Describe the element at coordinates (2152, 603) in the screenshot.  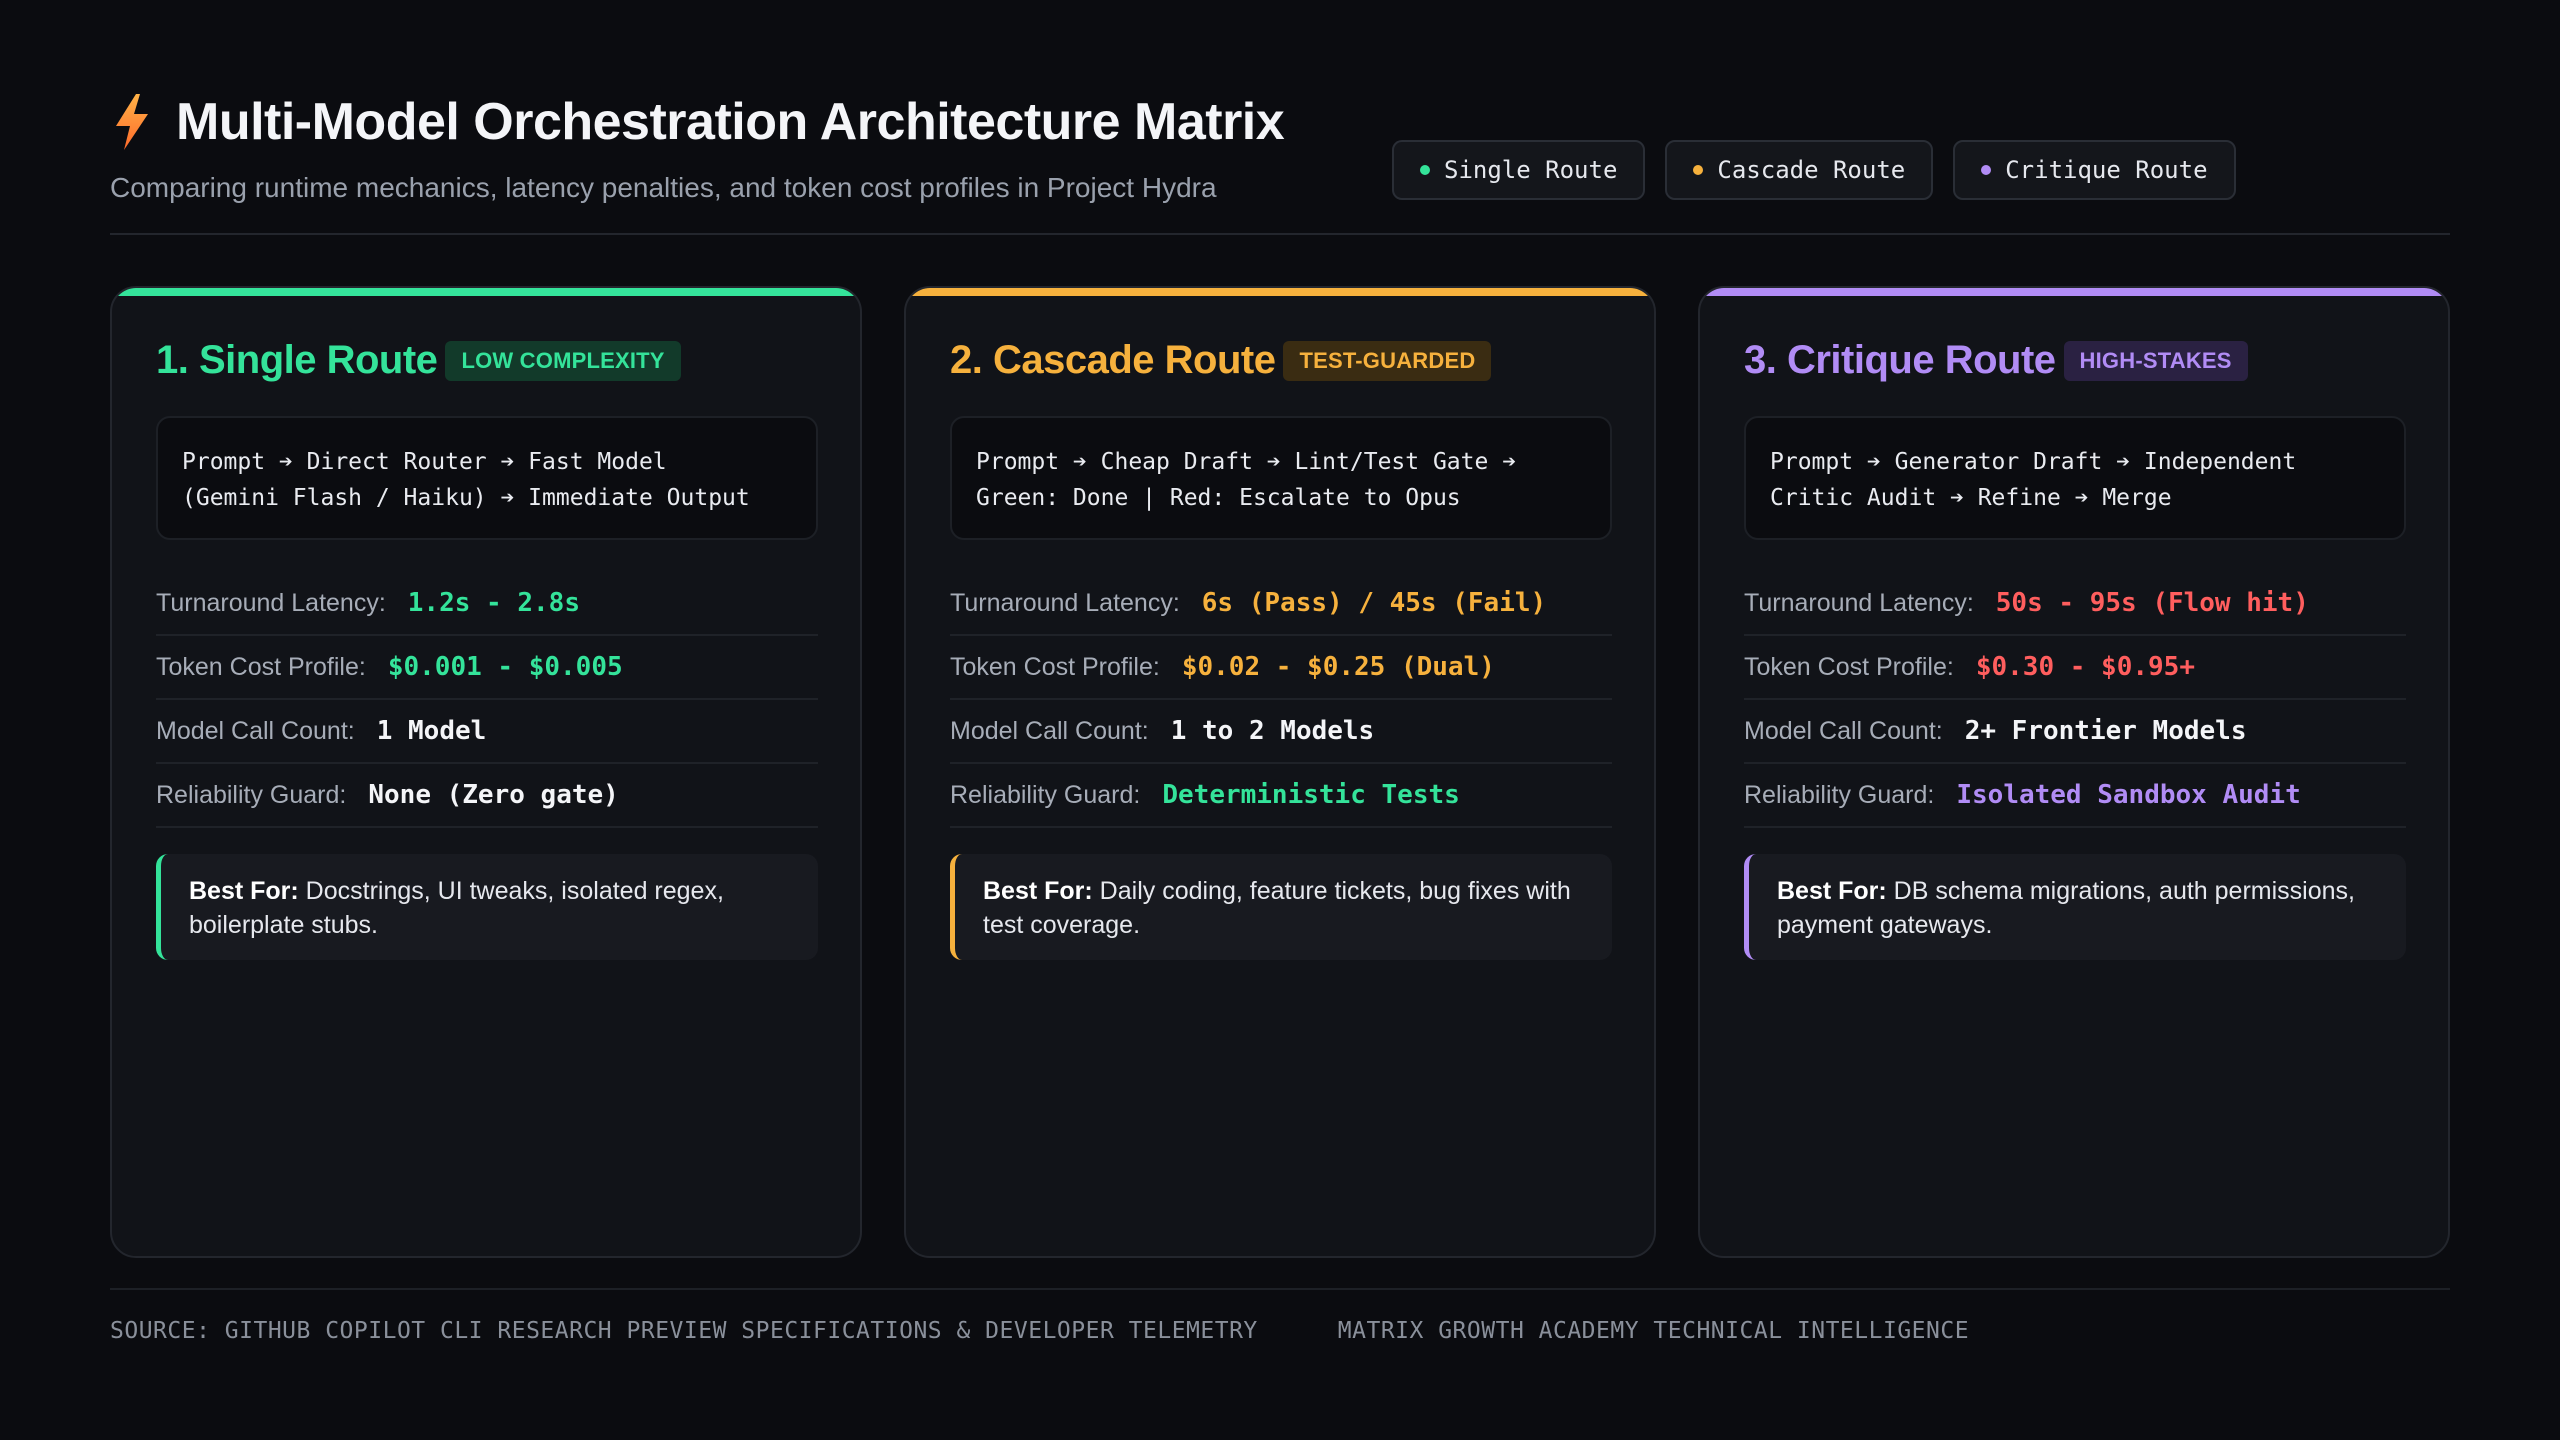
I see `metric-value: 50s - 95s (Flow hit)` at that location.